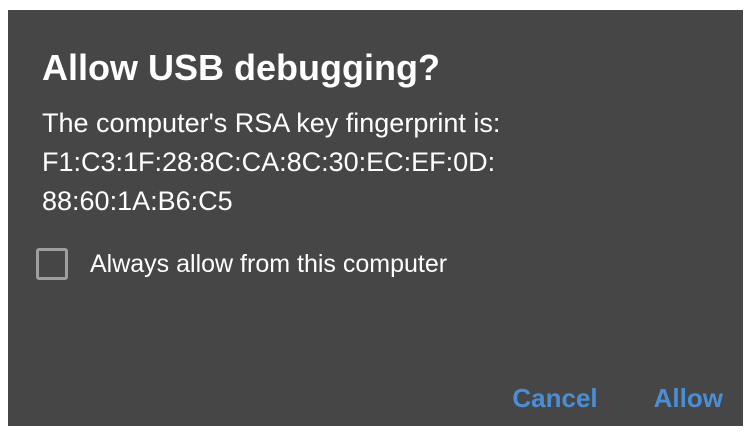 This screenshot has height=432, width=749. Describe the element at coordinates (688, 398) in the screenshot. I see `allow-button: Allow` at that location.